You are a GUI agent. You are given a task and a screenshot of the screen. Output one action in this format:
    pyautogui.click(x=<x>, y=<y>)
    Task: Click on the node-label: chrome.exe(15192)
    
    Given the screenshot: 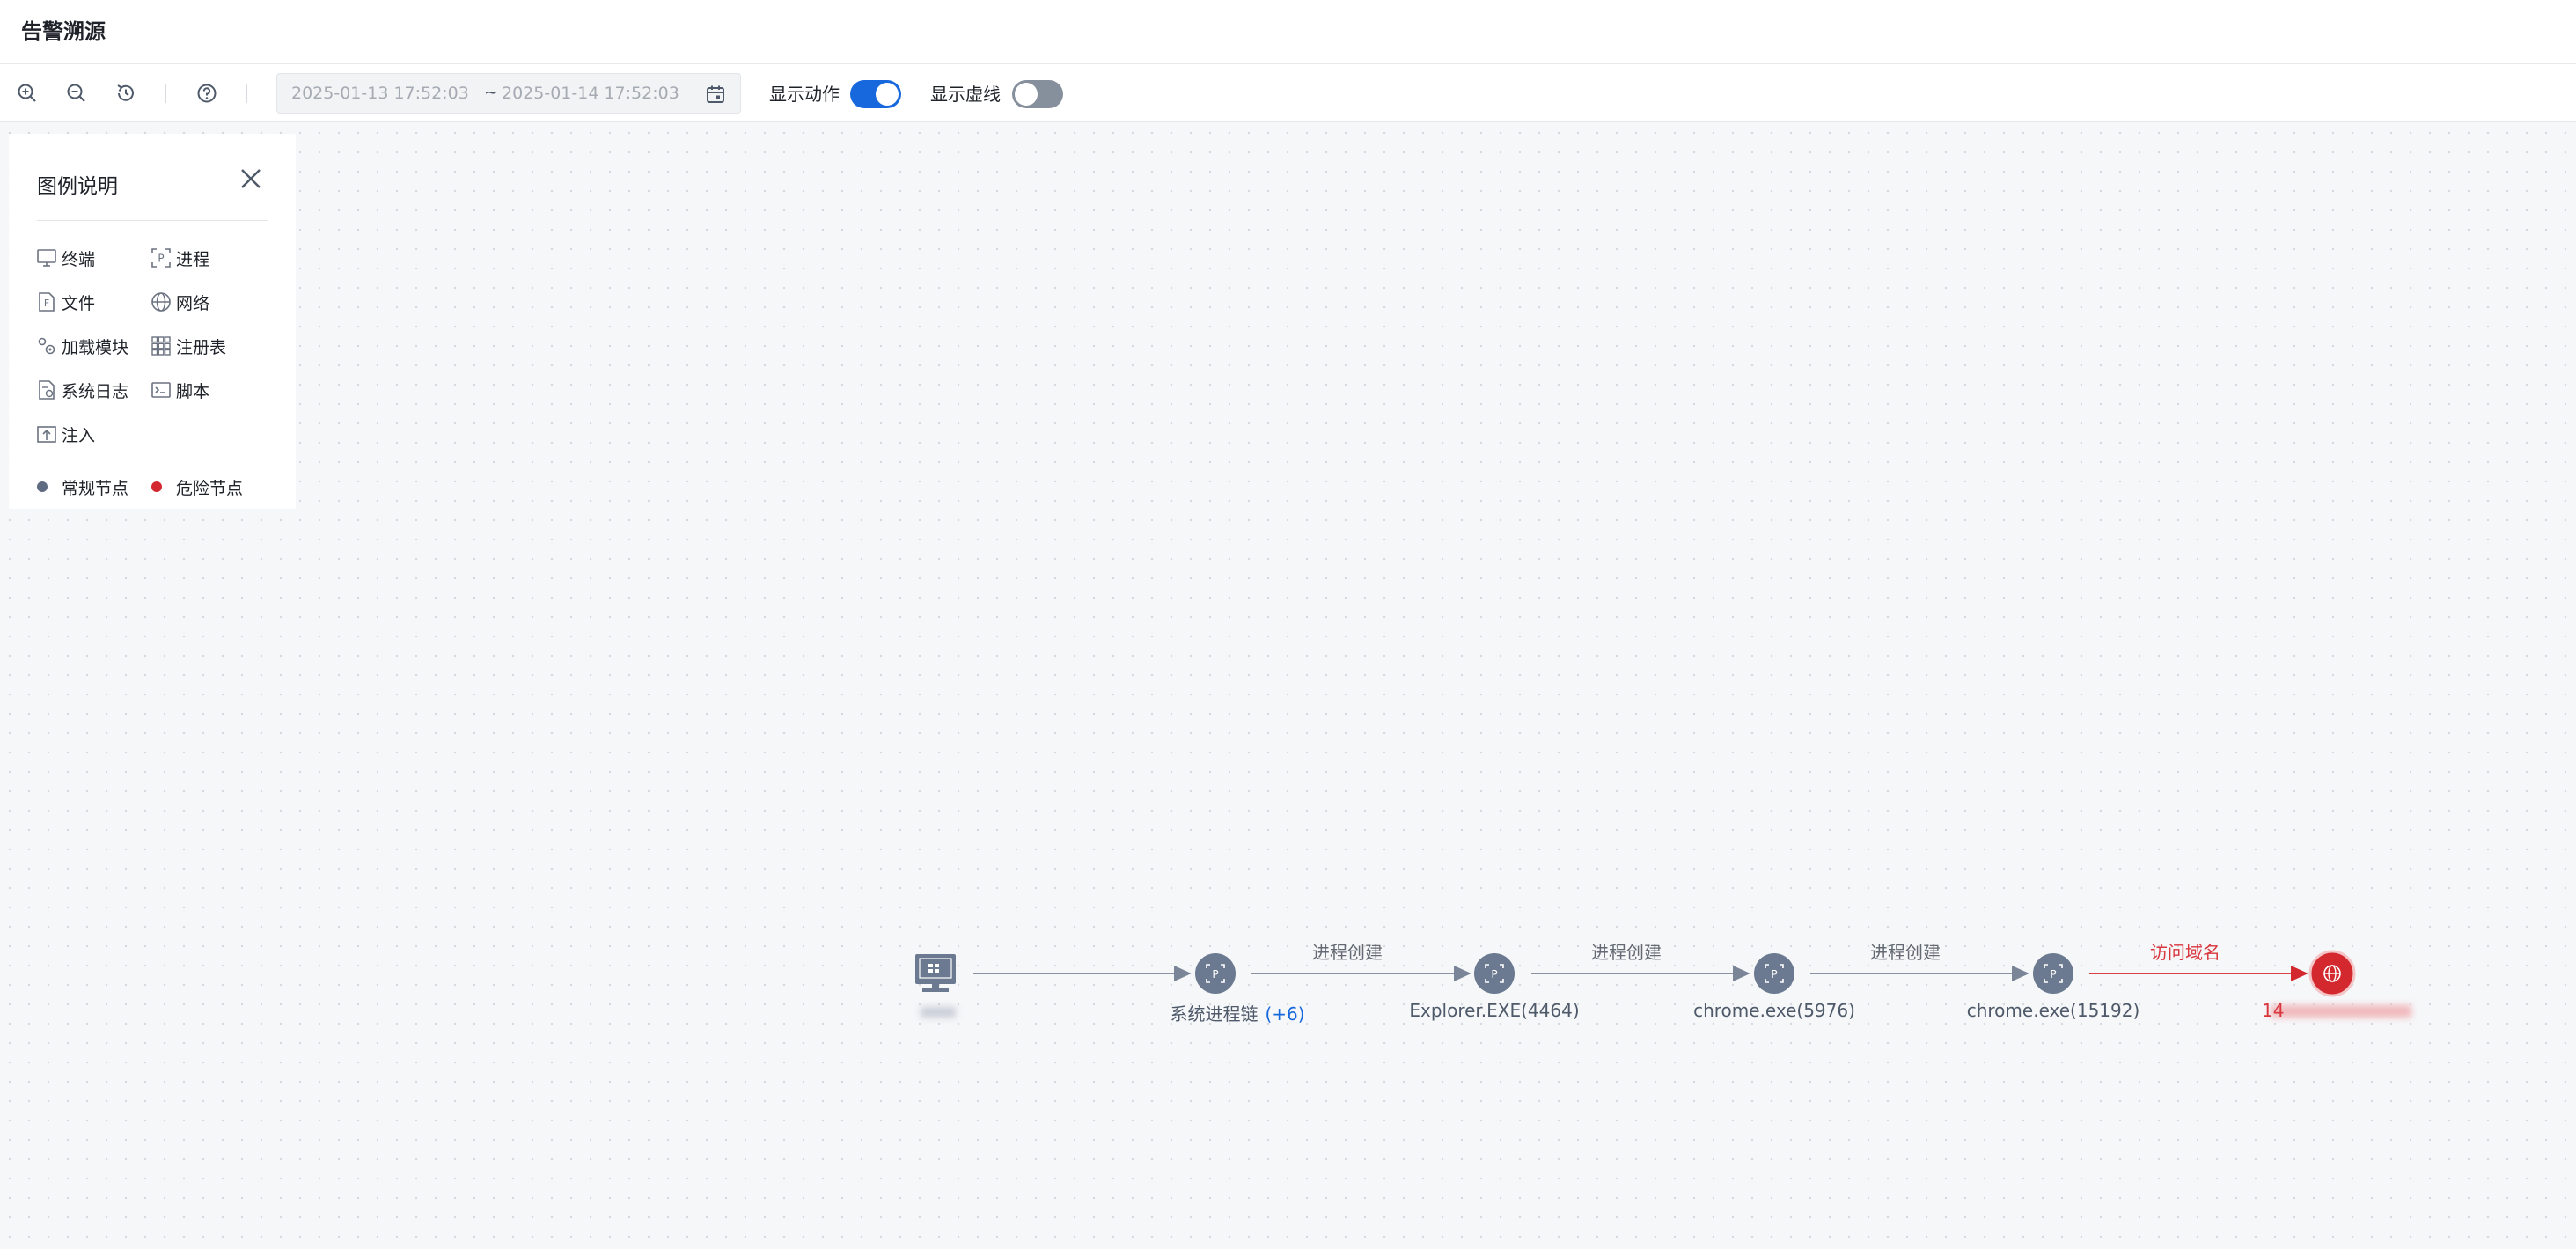 What is the action you would take?
    pyautogui.click(x=2053, y=1010)
    